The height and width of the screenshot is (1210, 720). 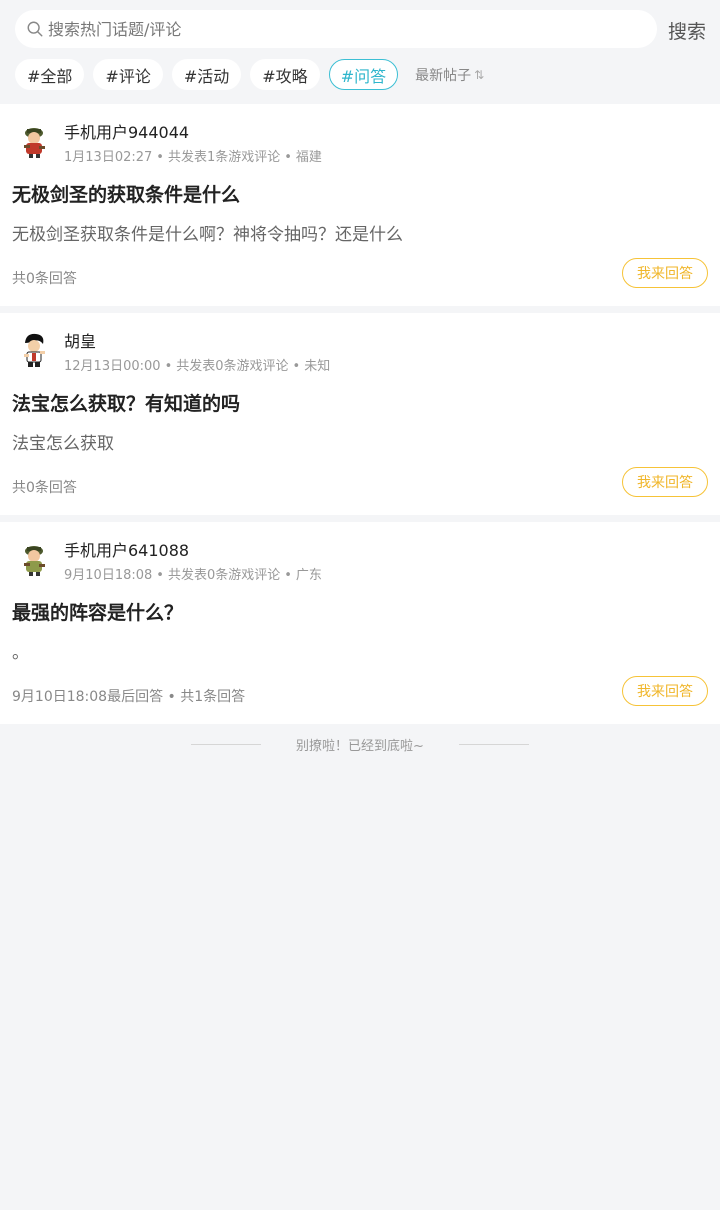 I want to click on username: 手机用户641088, so click(x=126, y=549).